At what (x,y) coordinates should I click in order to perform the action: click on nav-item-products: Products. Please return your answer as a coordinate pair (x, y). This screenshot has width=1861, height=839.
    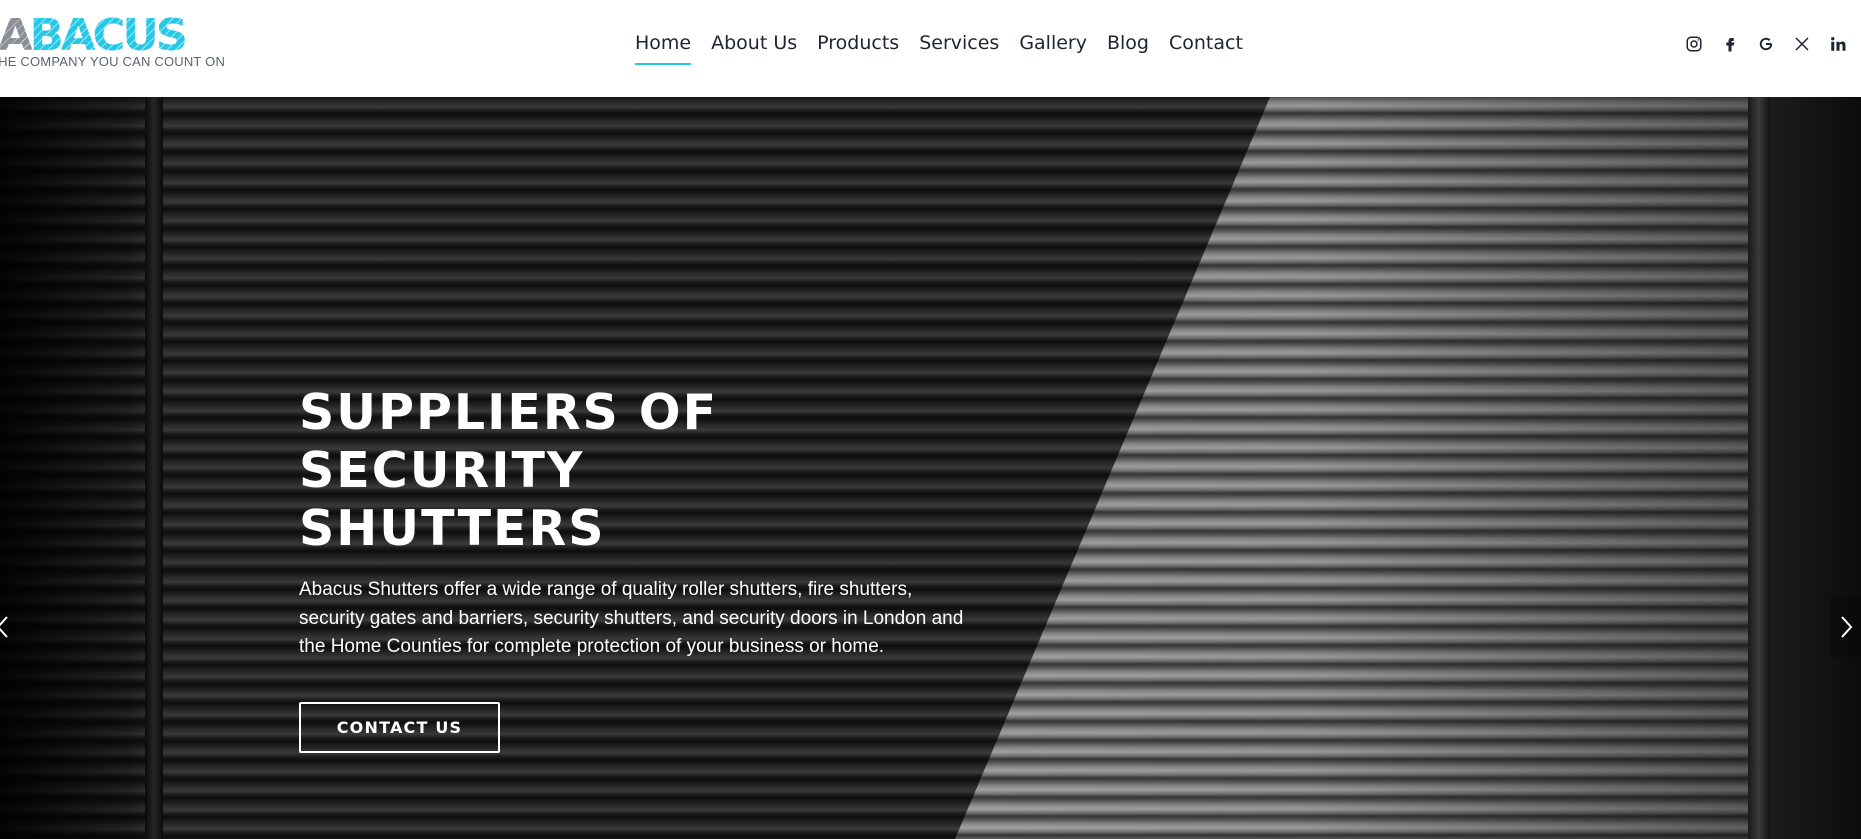
    Looking at the image, I should click on (858, 45).